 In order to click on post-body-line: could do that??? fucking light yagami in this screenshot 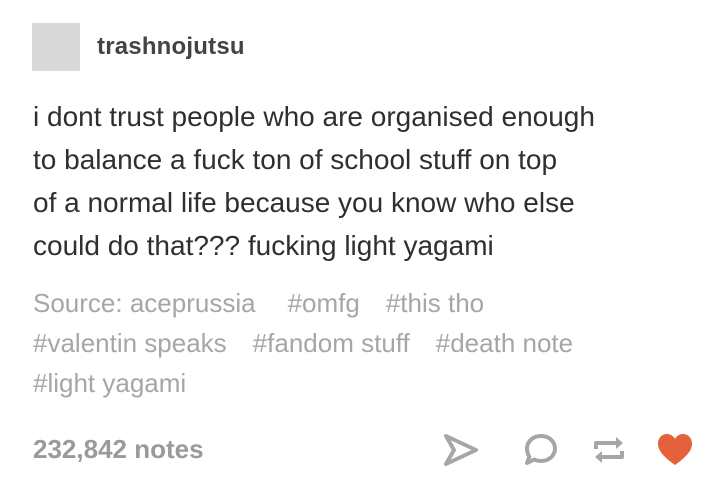, I will do `click(263, 245)`.